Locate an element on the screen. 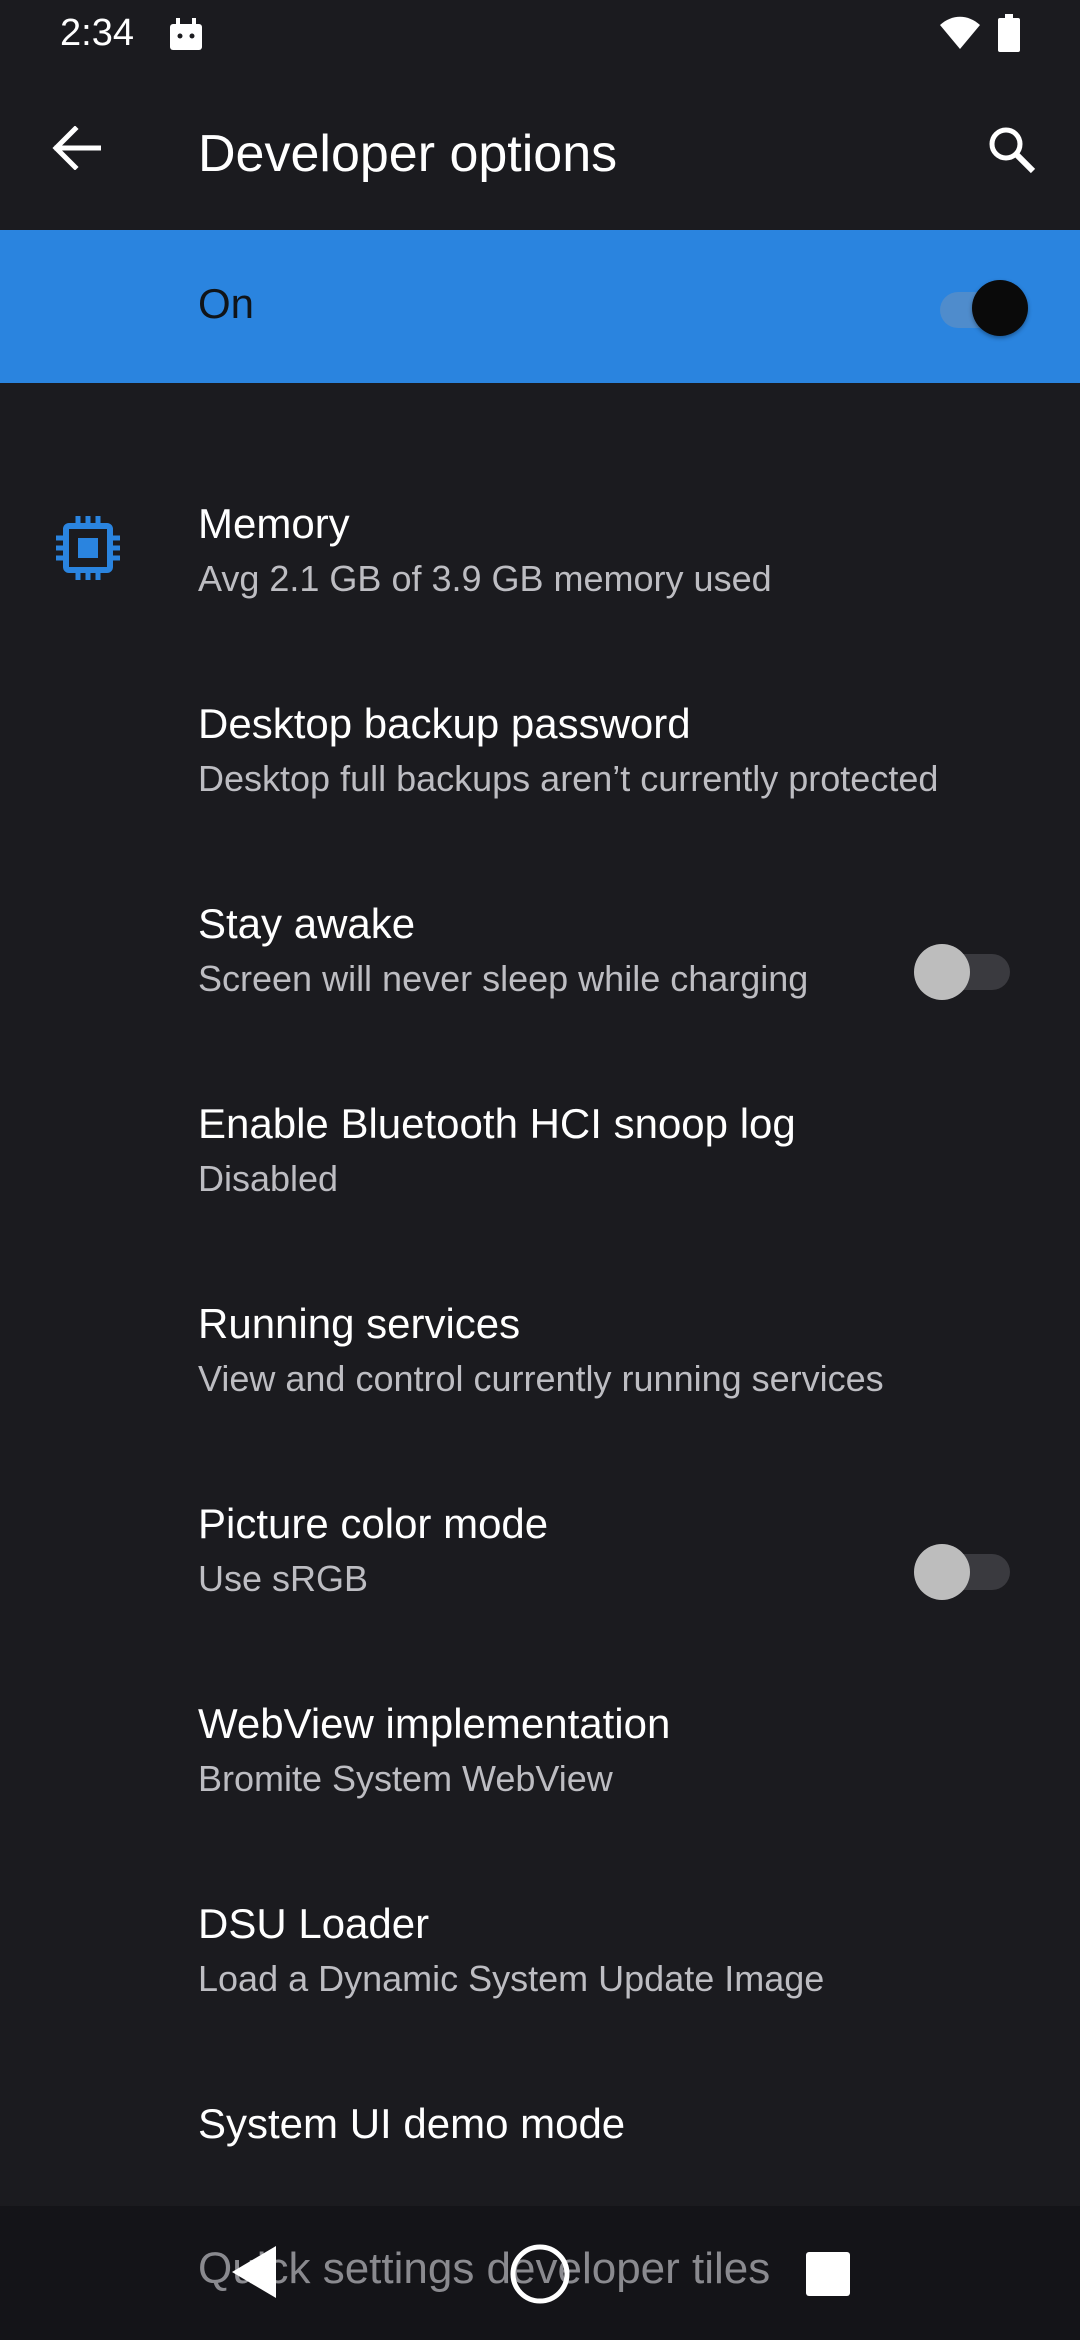  wifi-icon is located at coordinates (960, 32).